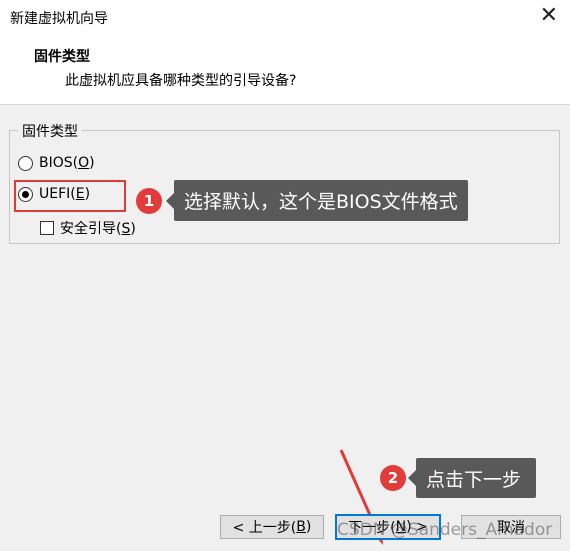 This screenshot has height=551, width=570. What do you see at coordinates (361, 497) in the screenshot?
I see `annotation-arrow-icon` at bounding box center [361, 497].